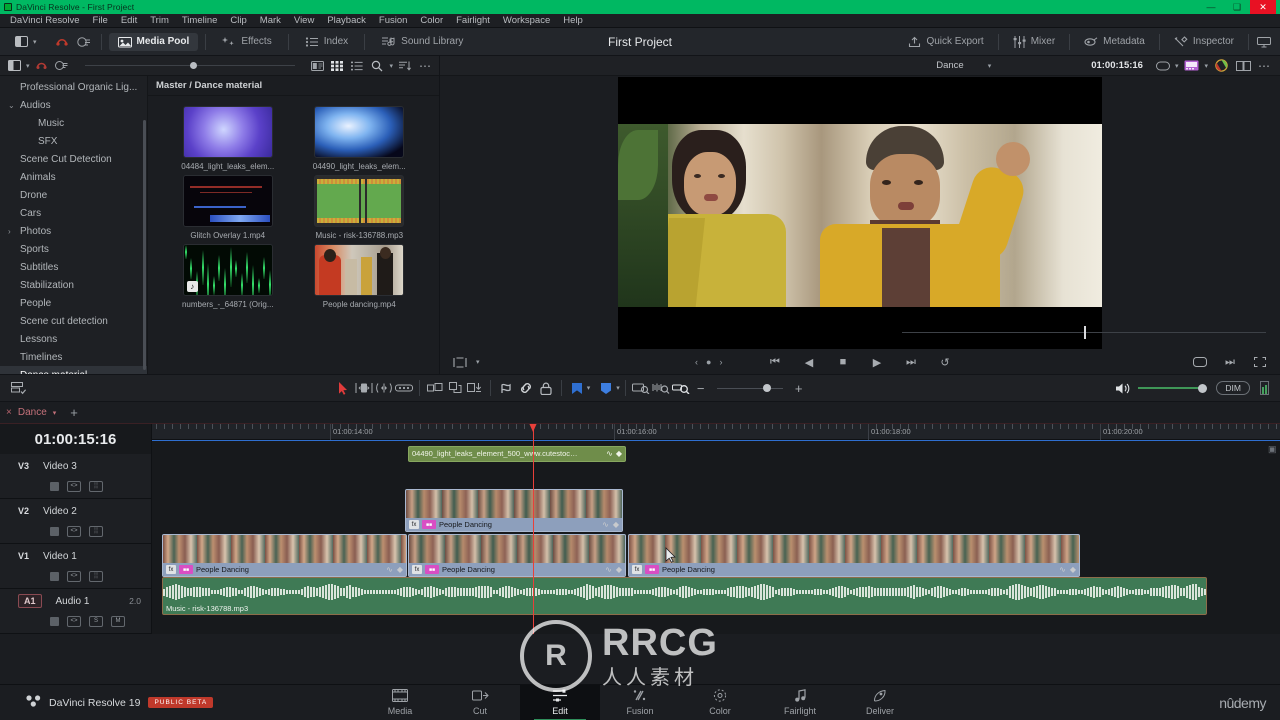  I want to click on play-button: ▶, so click(877, 362).